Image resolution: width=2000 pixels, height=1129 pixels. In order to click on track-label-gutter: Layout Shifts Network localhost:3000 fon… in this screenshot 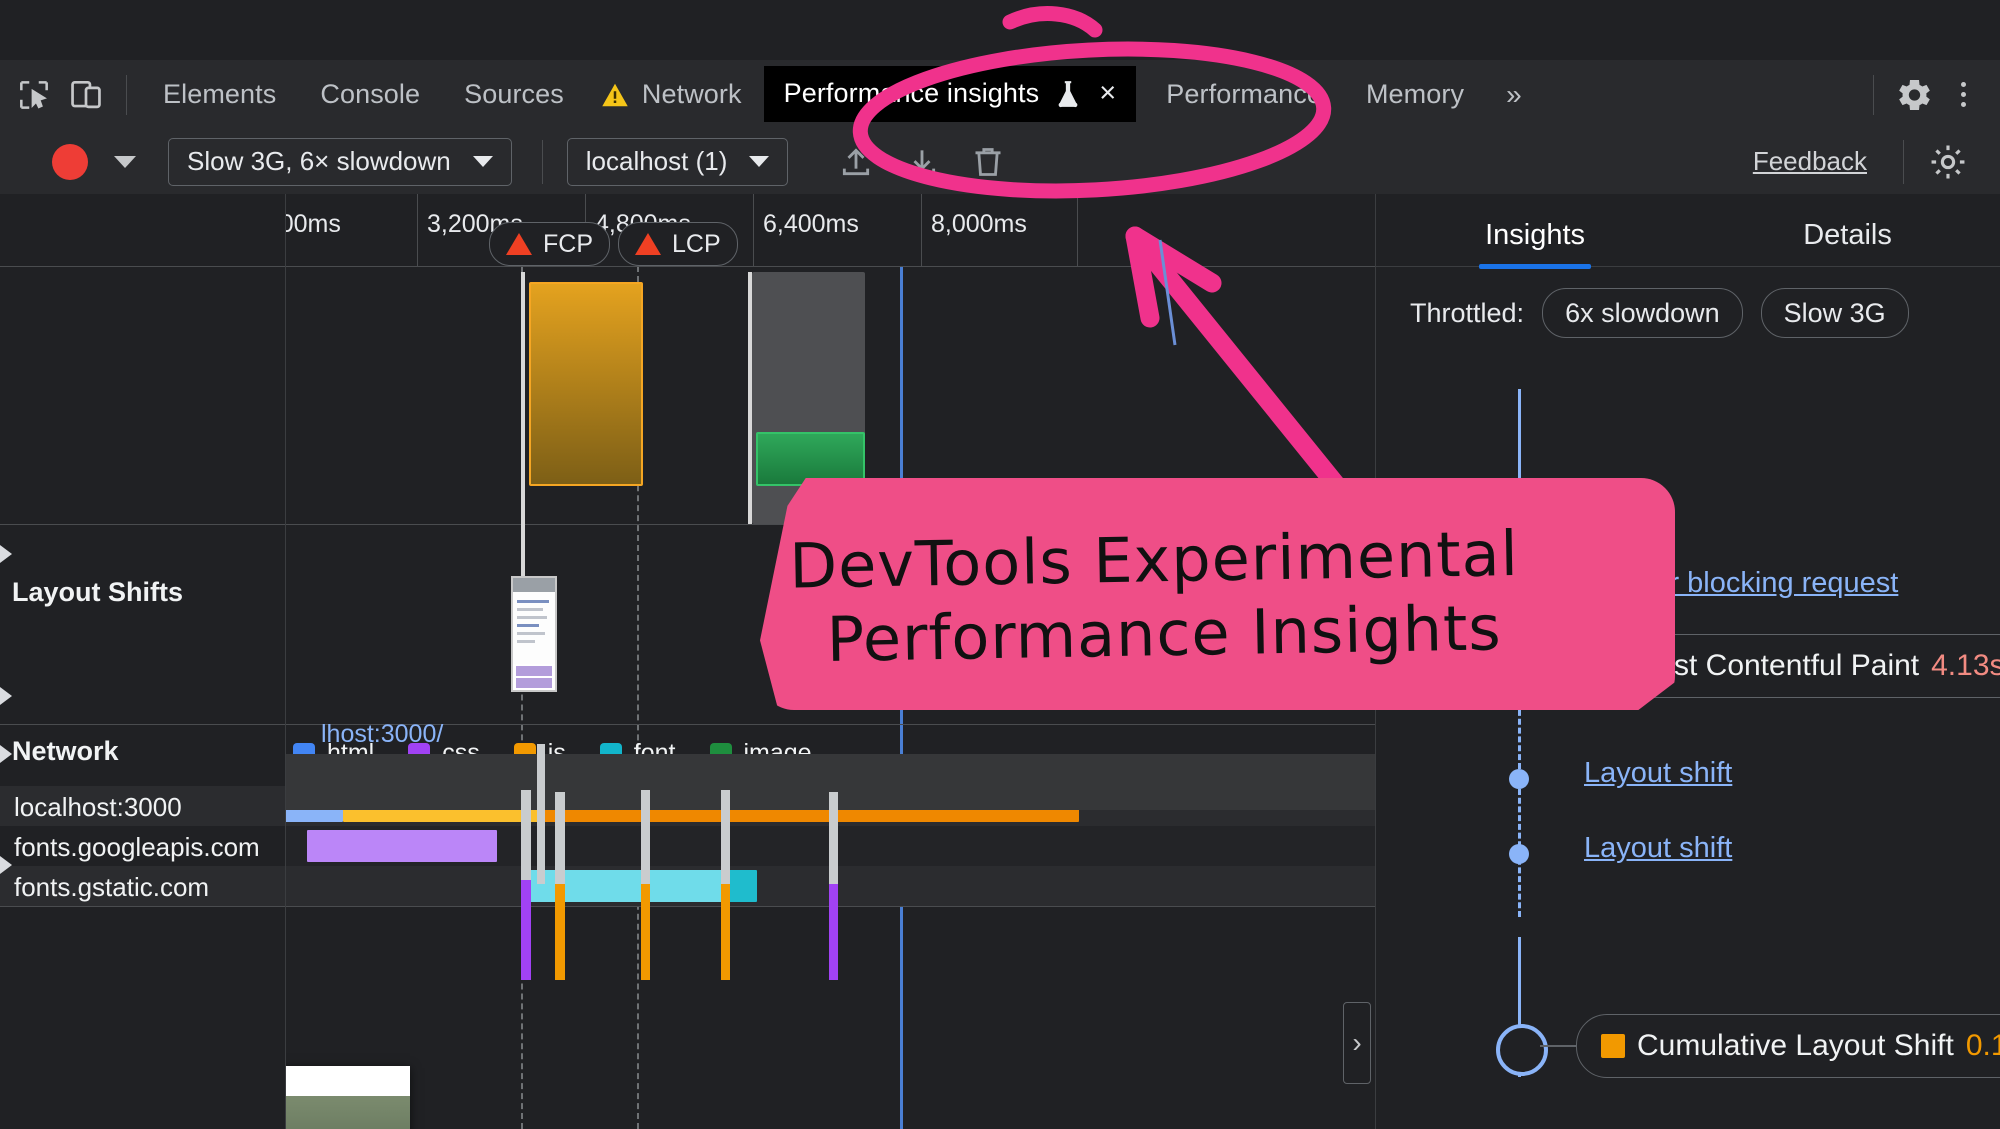, I will do `click(143, 661)`.